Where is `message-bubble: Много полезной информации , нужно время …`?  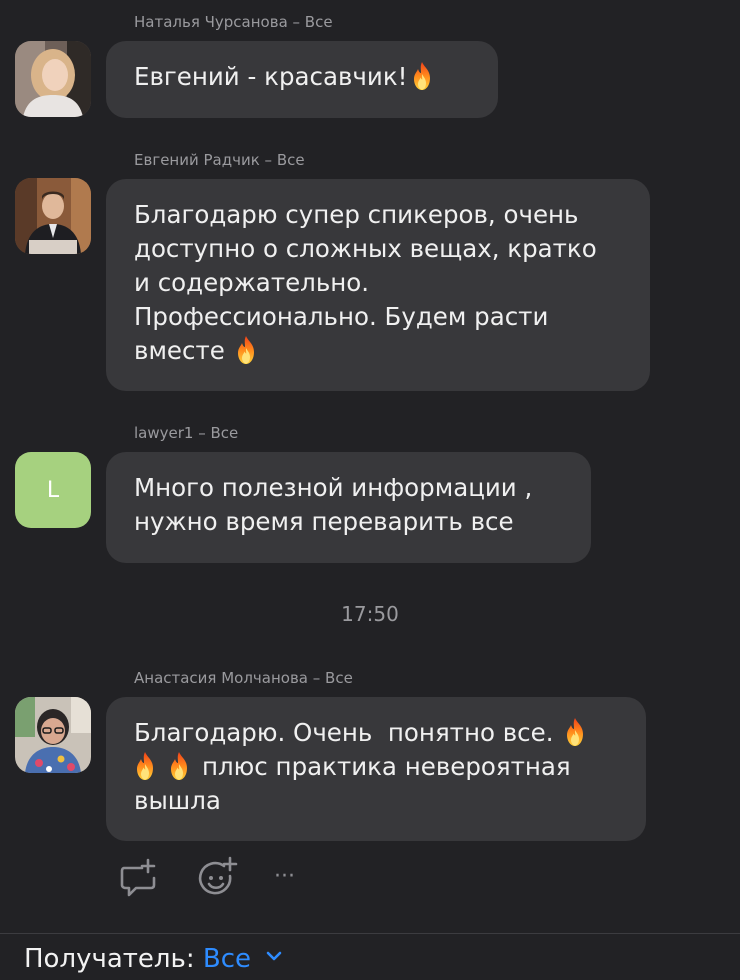
message-bubble: Много полезной информации , нужно время … is located at coordinates (348, 507).